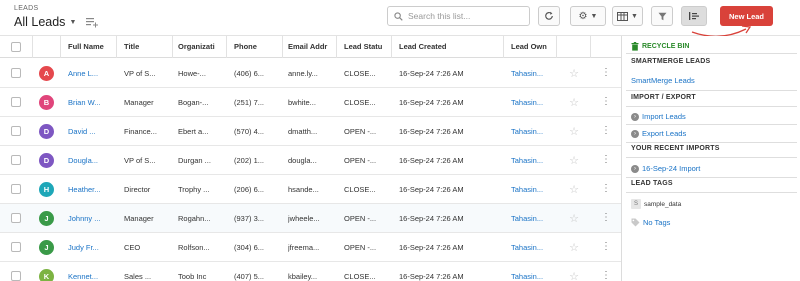  I want to click on columns-dropdown-button: ▼, so click(627, 16).